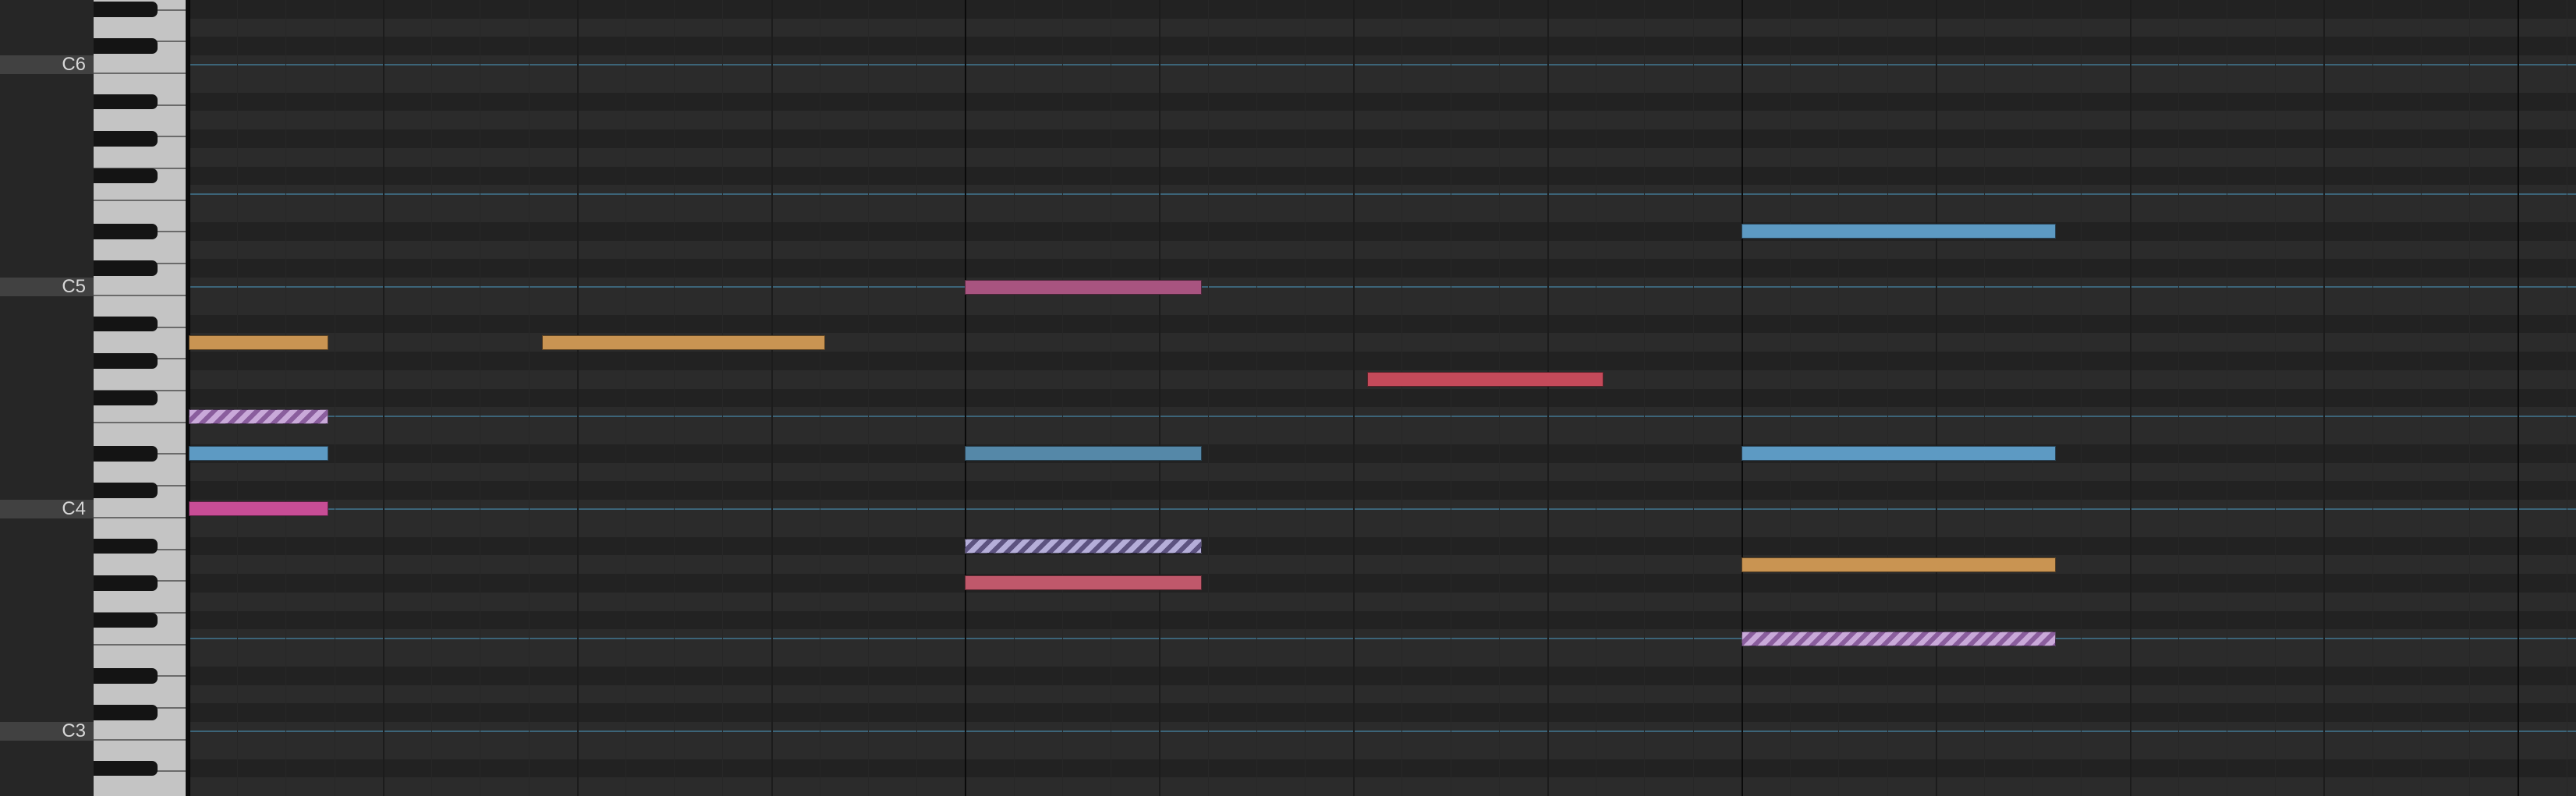 This screenshot has height=796, width=2576. Describe the element at coordinates (47, 509) in the screenshot. I see `octave-label: C4` at that location.